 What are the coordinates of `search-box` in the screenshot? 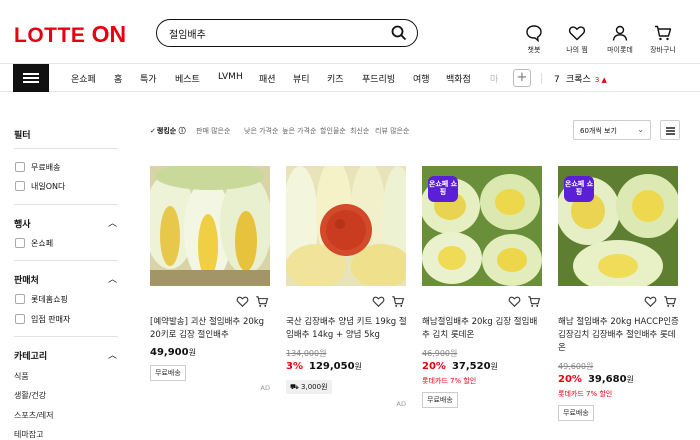 It's located at (287, 33).